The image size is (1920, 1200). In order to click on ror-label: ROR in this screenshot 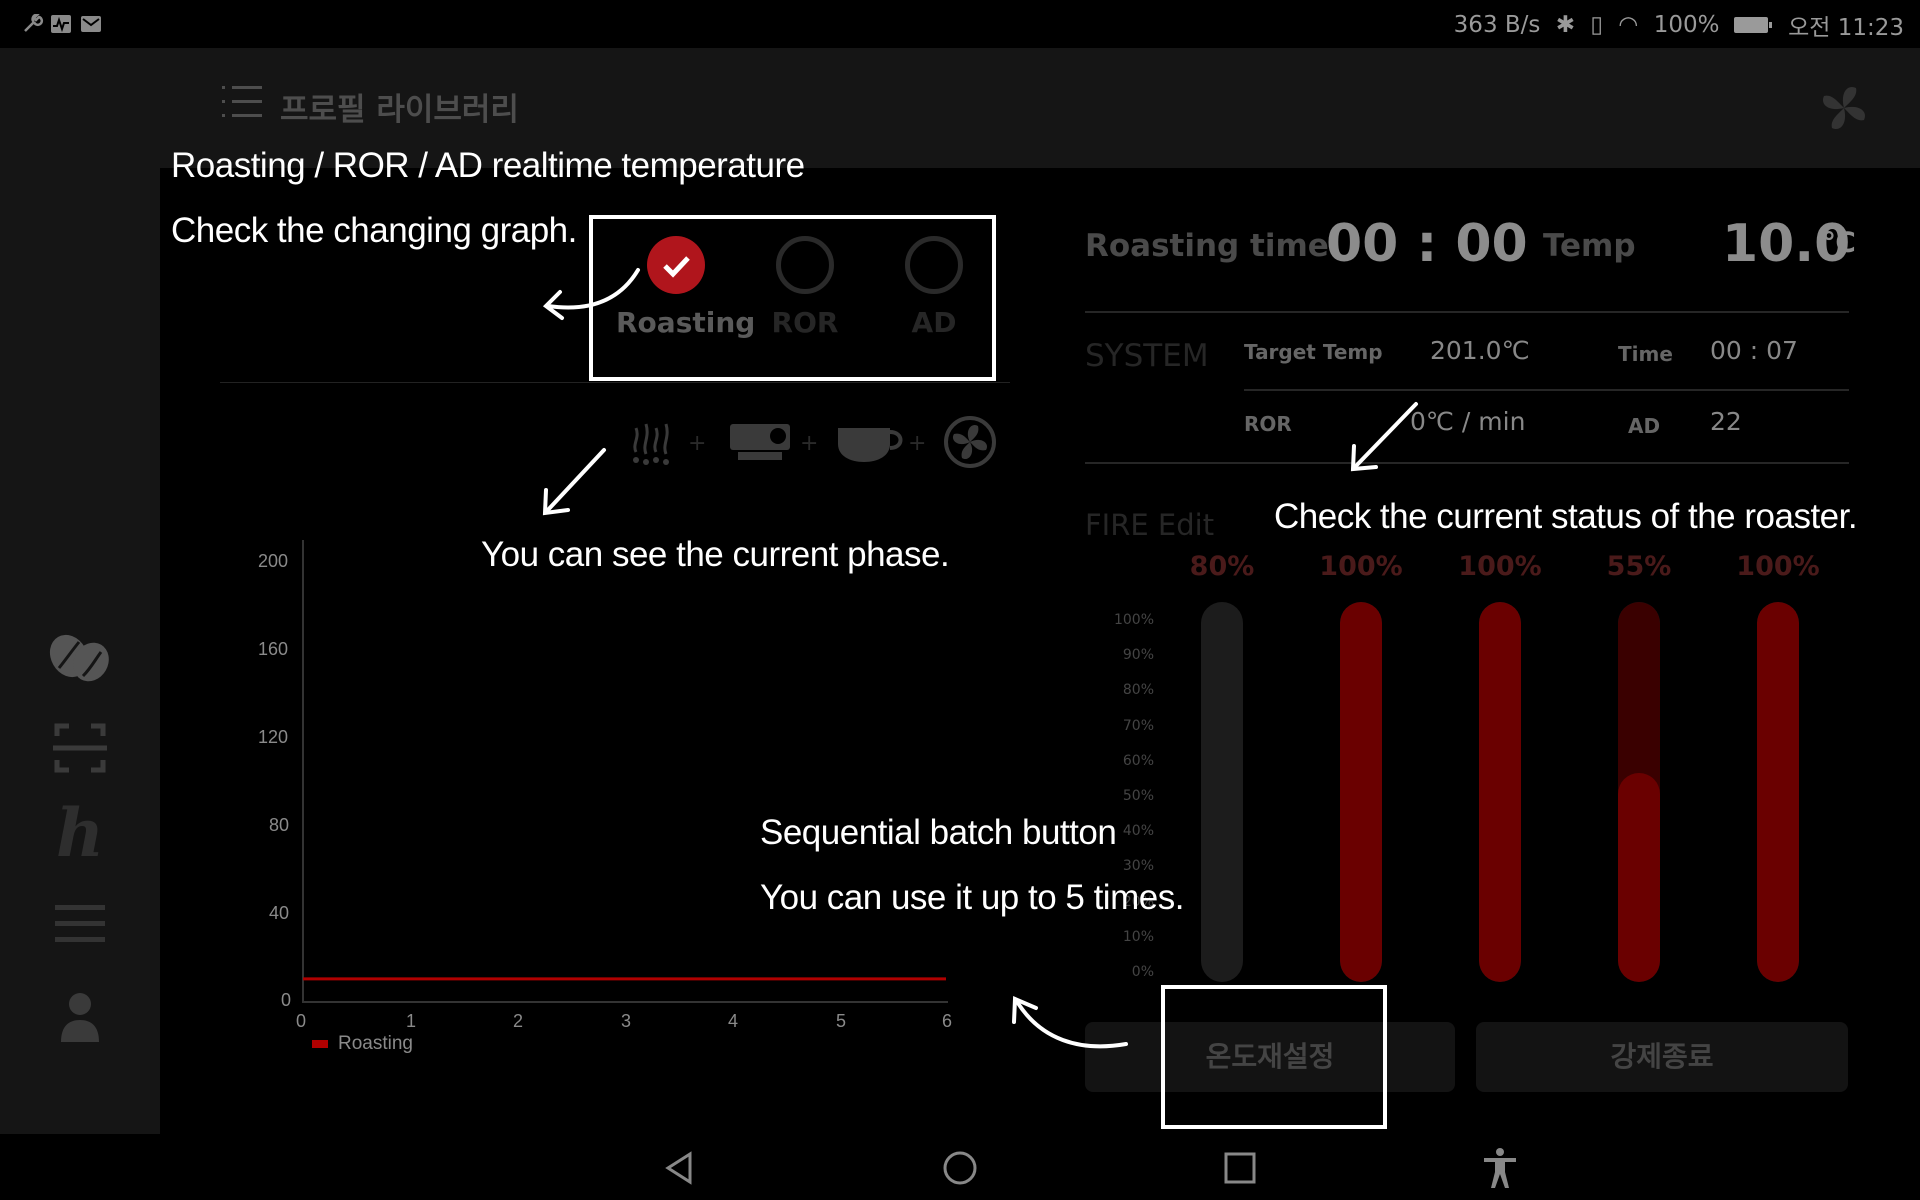, I will do `click(1268, 424)`.